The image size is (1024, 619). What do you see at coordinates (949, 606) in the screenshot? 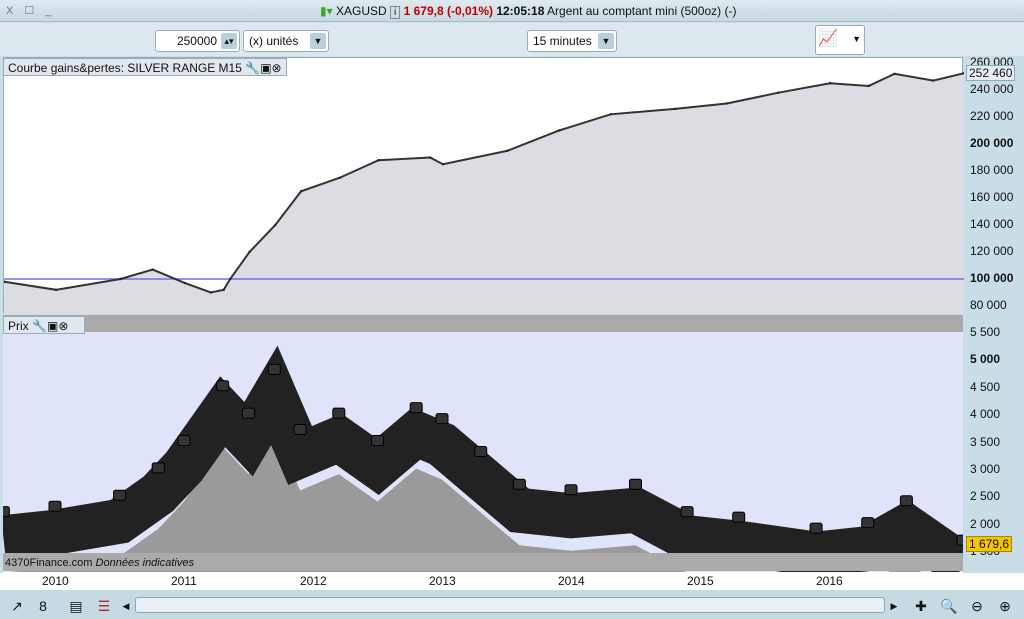
I see `auto-zoom-icon: 🔍` at bounding box center [949, 606].